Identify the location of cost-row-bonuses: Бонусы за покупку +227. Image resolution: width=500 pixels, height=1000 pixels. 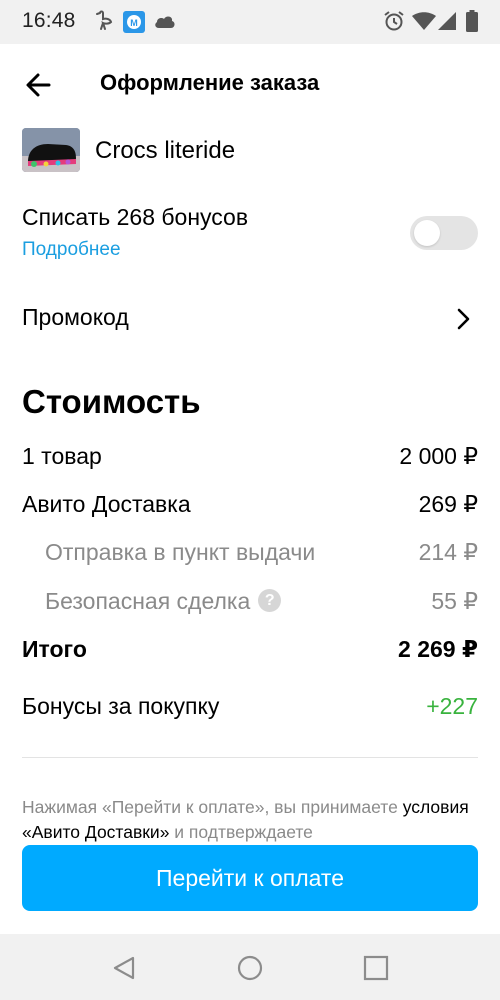
(250, 713).